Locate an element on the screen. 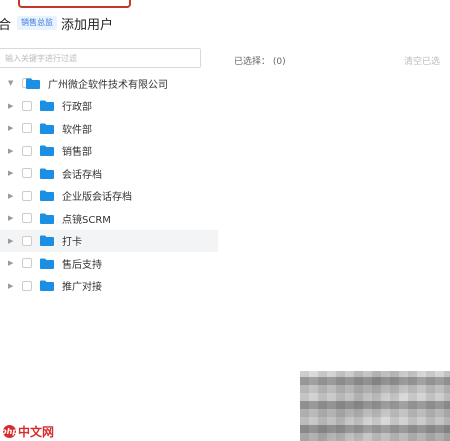 The width and height of the screenshot is (450, 441). tree-node: ▶ 推广对接 is located at coordinates (109, 286).